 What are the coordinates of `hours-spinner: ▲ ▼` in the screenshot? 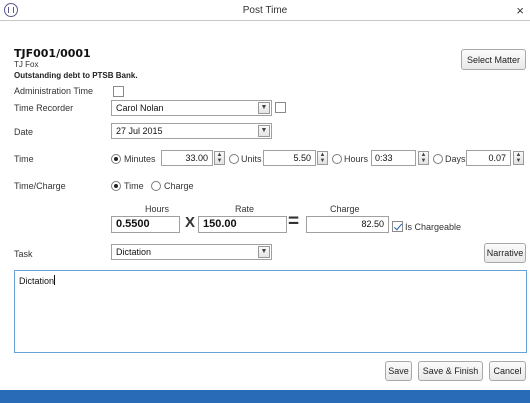 It's located at (423, 158).